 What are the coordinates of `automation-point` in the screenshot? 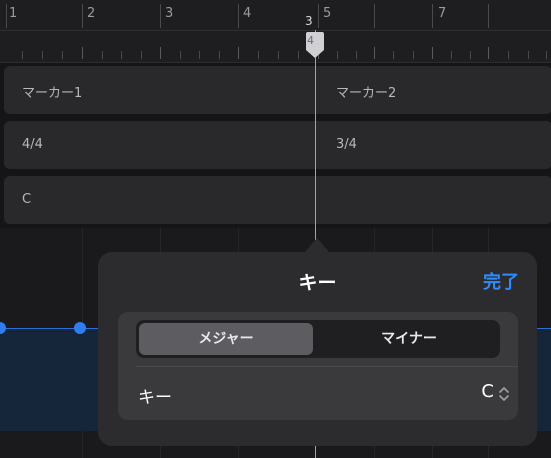 It's located at (80, 328).